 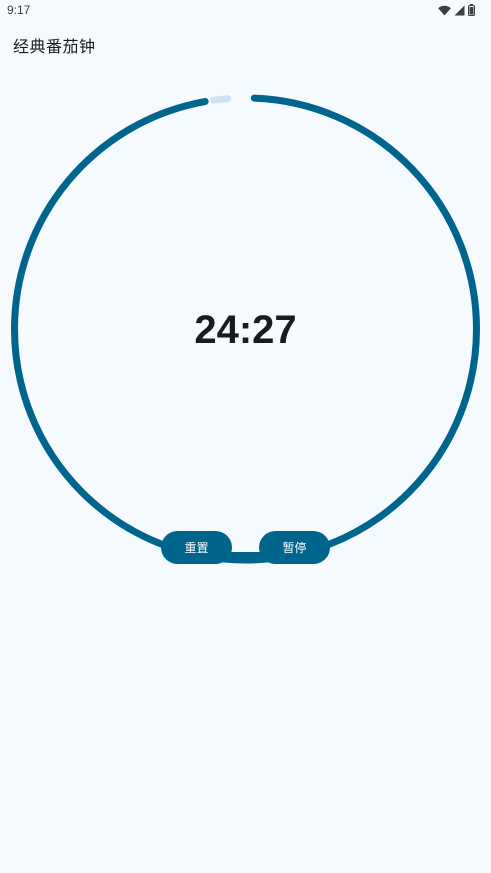 What do you see at coordinates (196, 547) in the screenshot?
I see `reset-button: 重置` at bounding box center [196, 547].